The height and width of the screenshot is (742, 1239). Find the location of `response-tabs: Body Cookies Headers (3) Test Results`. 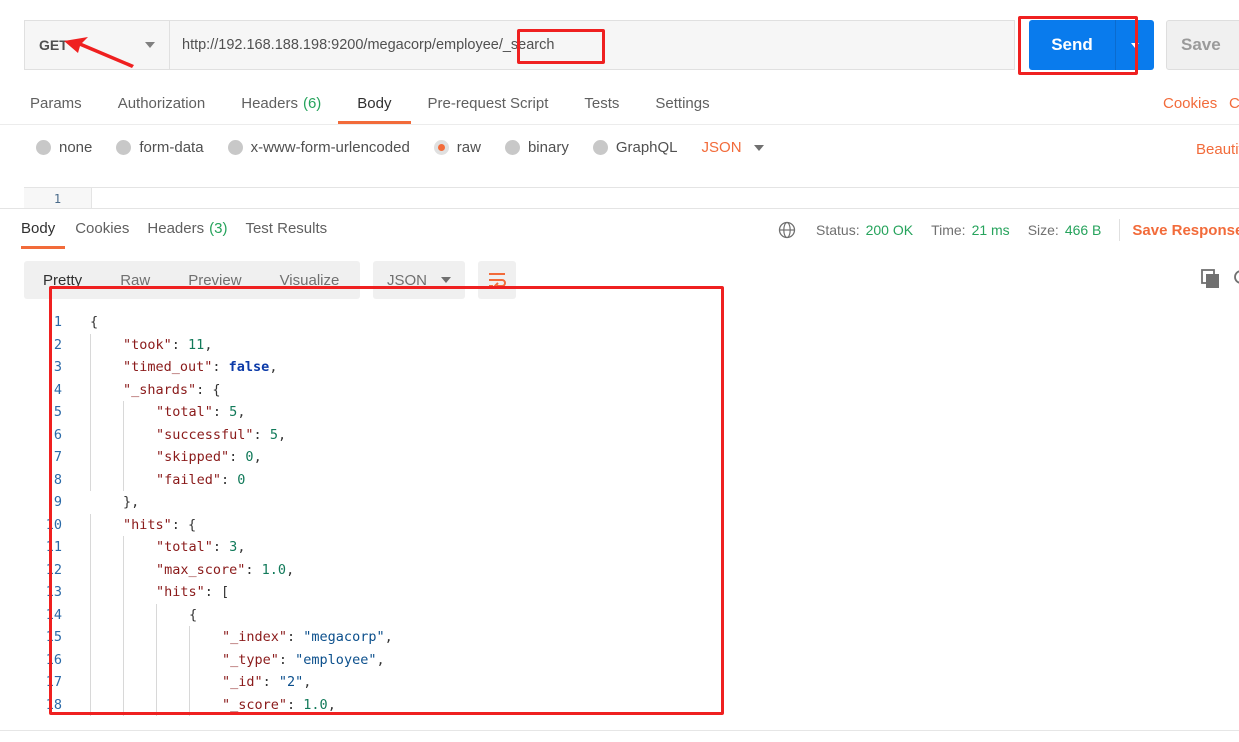

response-tabs: Body Cookies Headers (3) Test Results is located at coordinates (183, 231).